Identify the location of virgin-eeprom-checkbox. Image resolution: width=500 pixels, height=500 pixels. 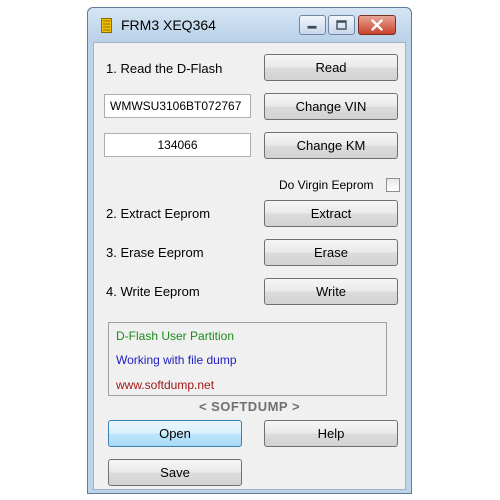
(393, 185).